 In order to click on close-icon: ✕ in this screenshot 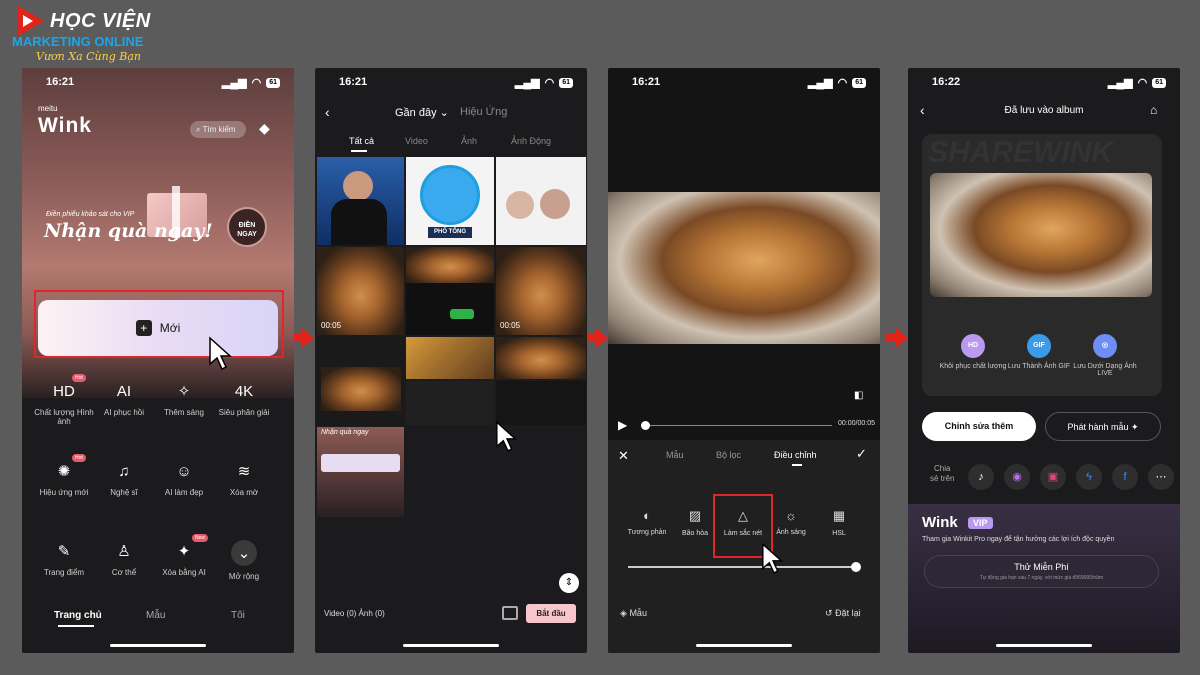, I will do `click(623, 456)`.